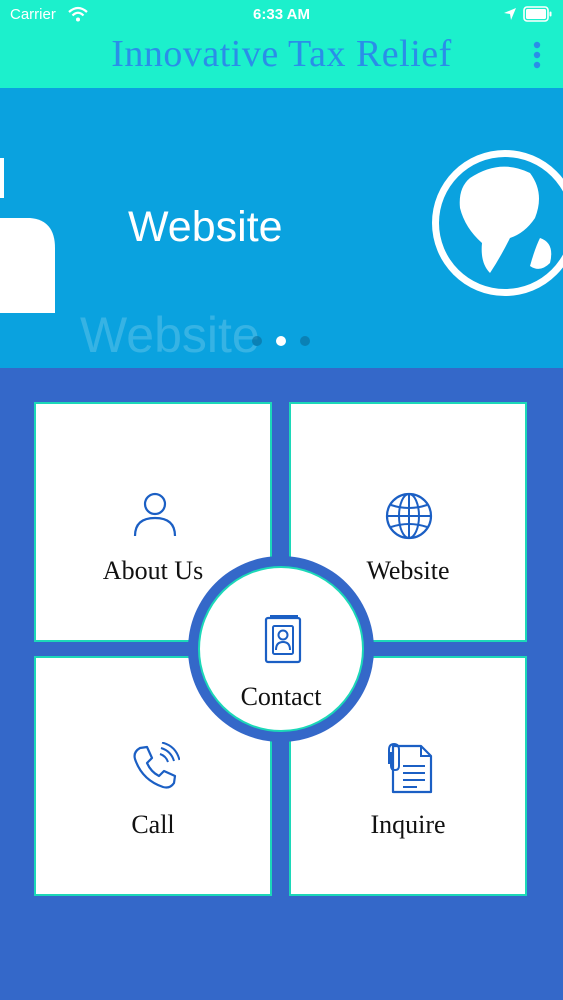 This screenshot has height=1000, width=563. What do you see at coordinates (170, 335) in the screenshot?
I see `banner-watermark: Website` at bounding box center [170, 335].